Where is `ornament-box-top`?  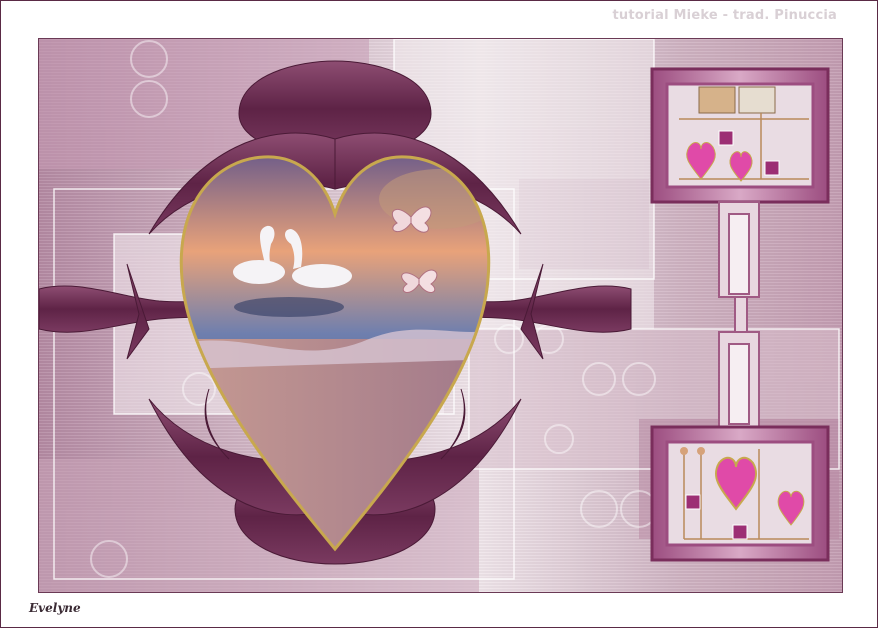 ornament-box-top is located at coordinates (740, 135).